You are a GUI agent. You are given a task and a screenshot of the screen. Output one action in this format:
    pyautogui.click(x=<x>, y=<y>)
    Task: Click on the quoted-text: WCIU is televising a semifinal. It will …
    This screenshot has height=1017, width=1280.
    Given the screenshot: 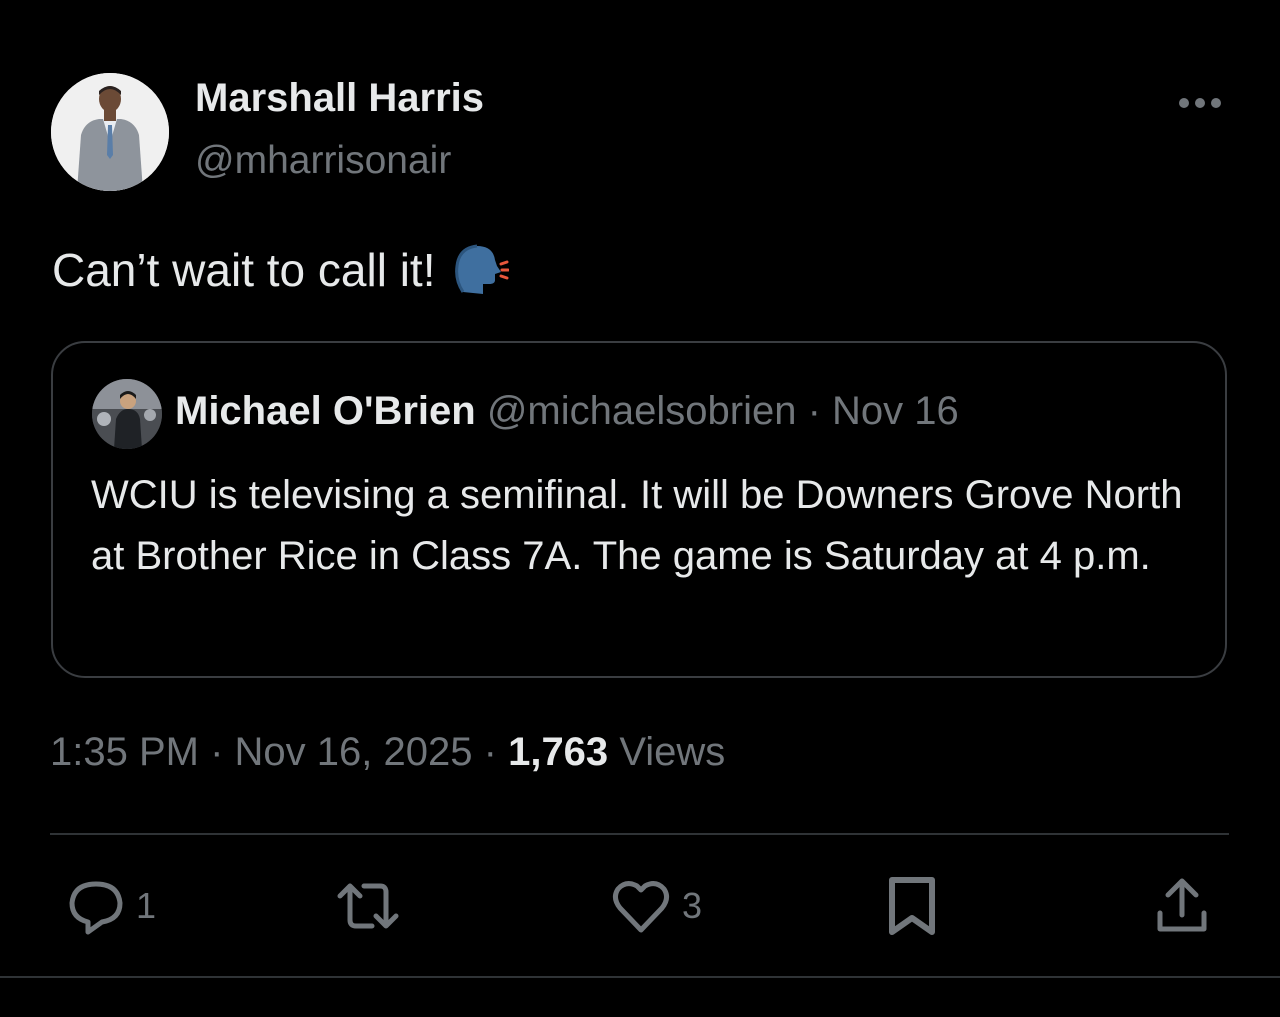 What is the action you would take?
    pyautogui.click(x=637, y=525)
    